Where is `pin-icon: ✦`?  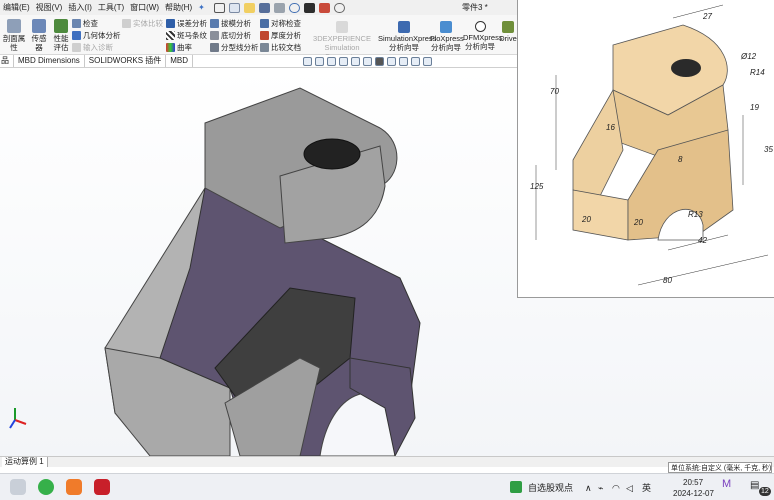 pin-icon: ✦ is located at coordinates (201, 7).